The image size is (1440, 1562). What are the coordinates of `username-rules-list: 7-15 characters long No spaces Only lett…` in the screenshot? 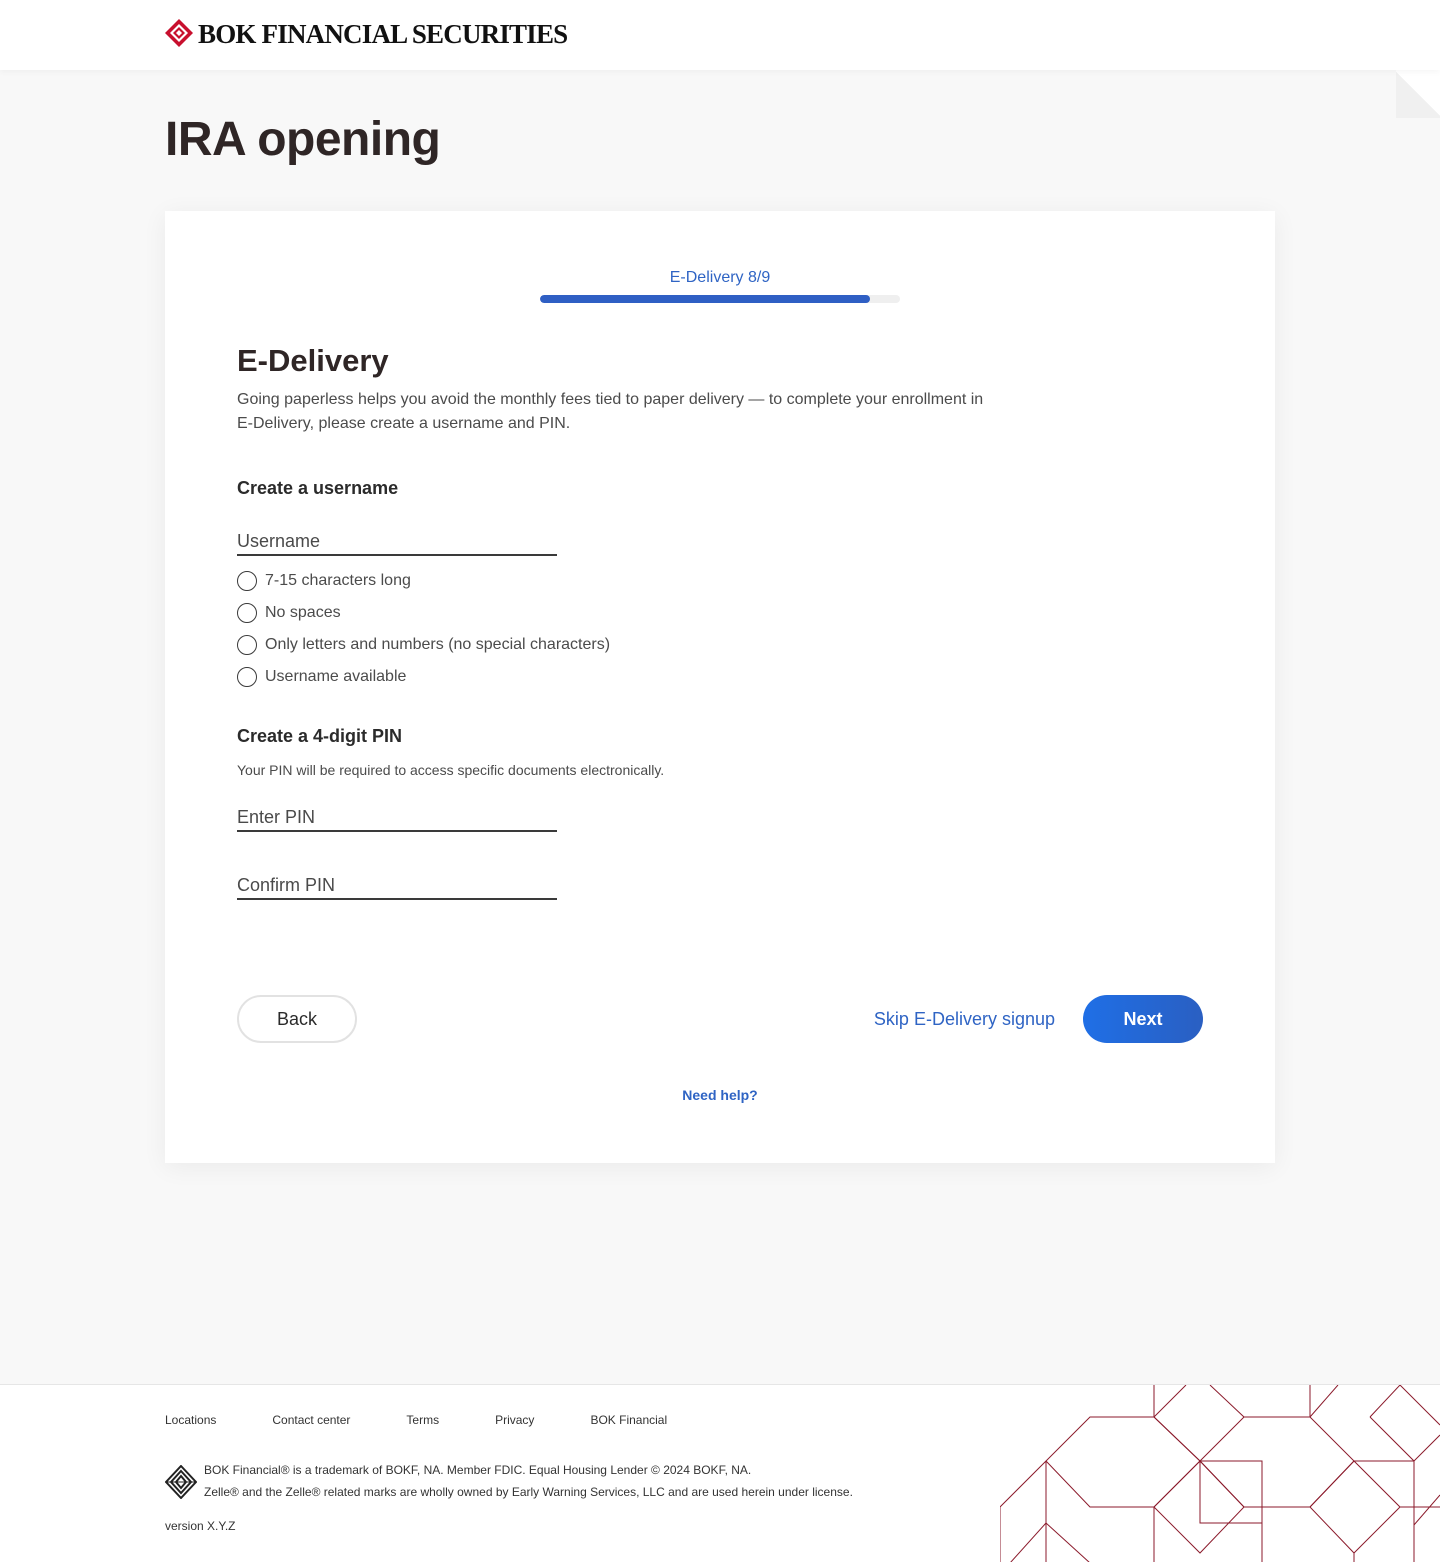 It's located at (423, 629).